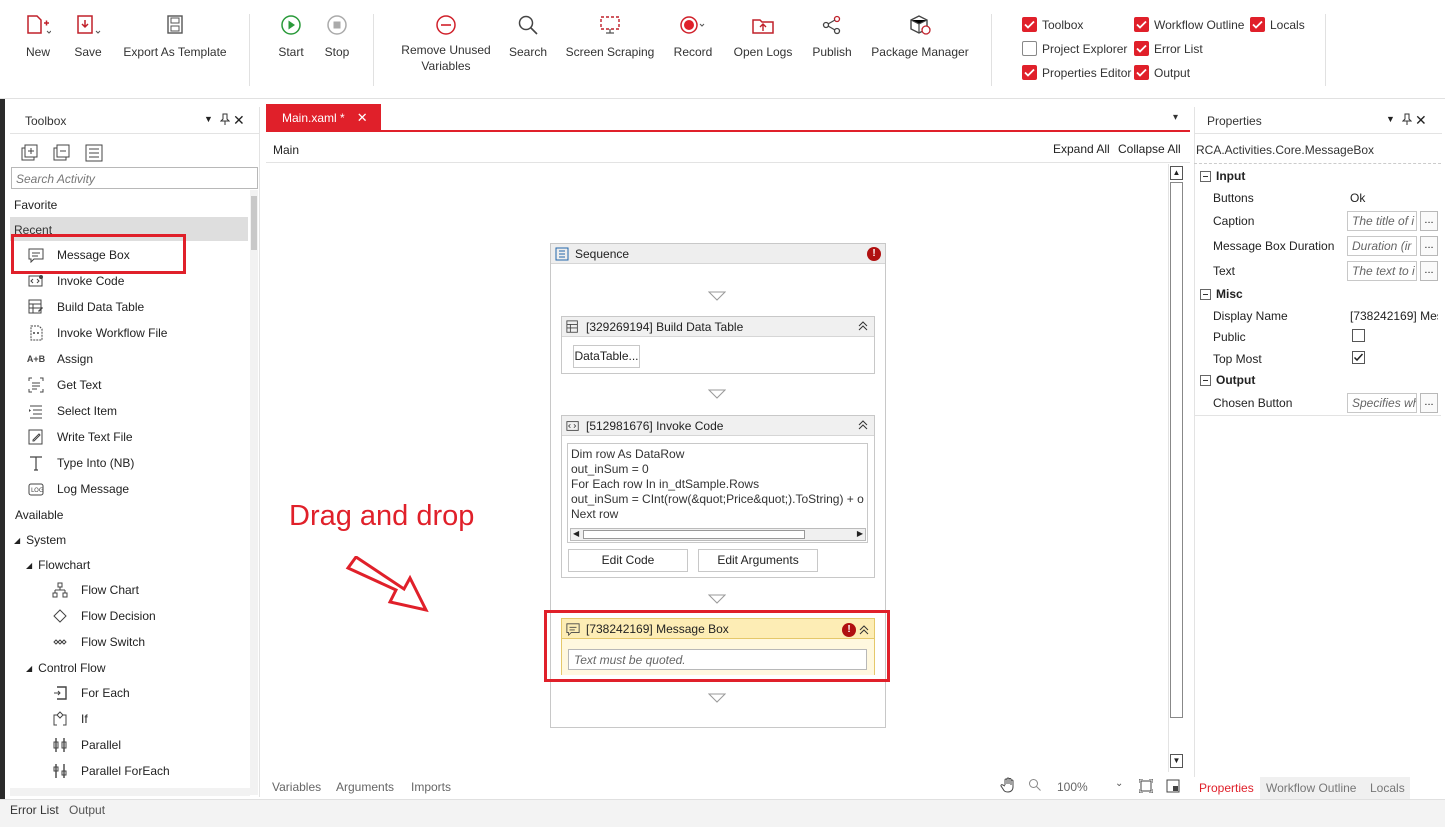 Image resolution: width=1445 pixels, height=827 pixels. Describe the element at coordinates (1168, 48) in the screenshot. I see `toggle-error-list: Error List` at that location.